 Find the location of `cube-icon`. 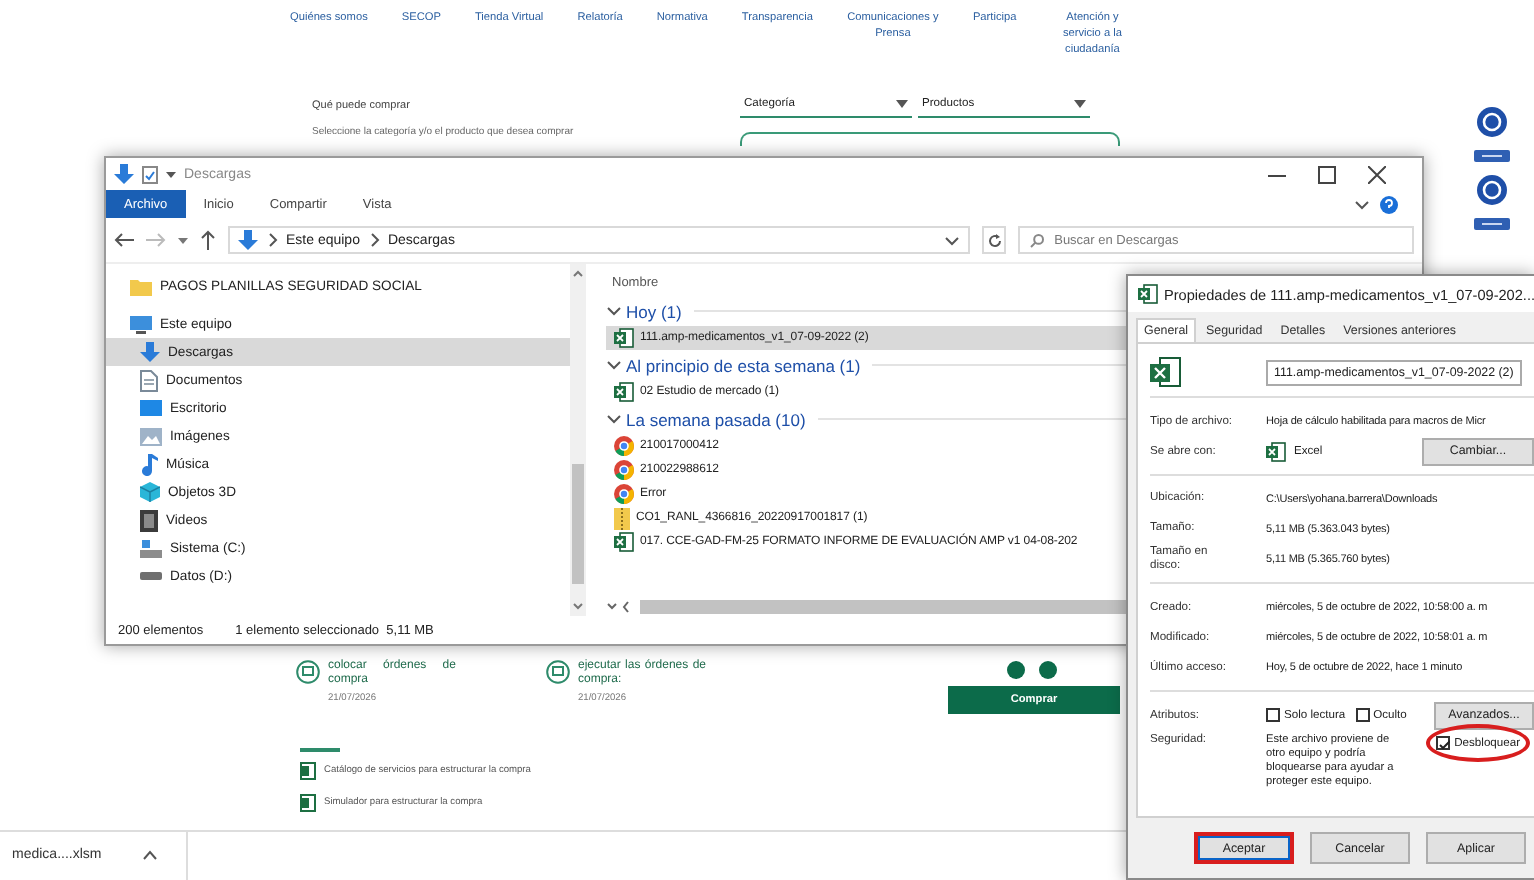

cube-icon is located at coordinates (150, 492).